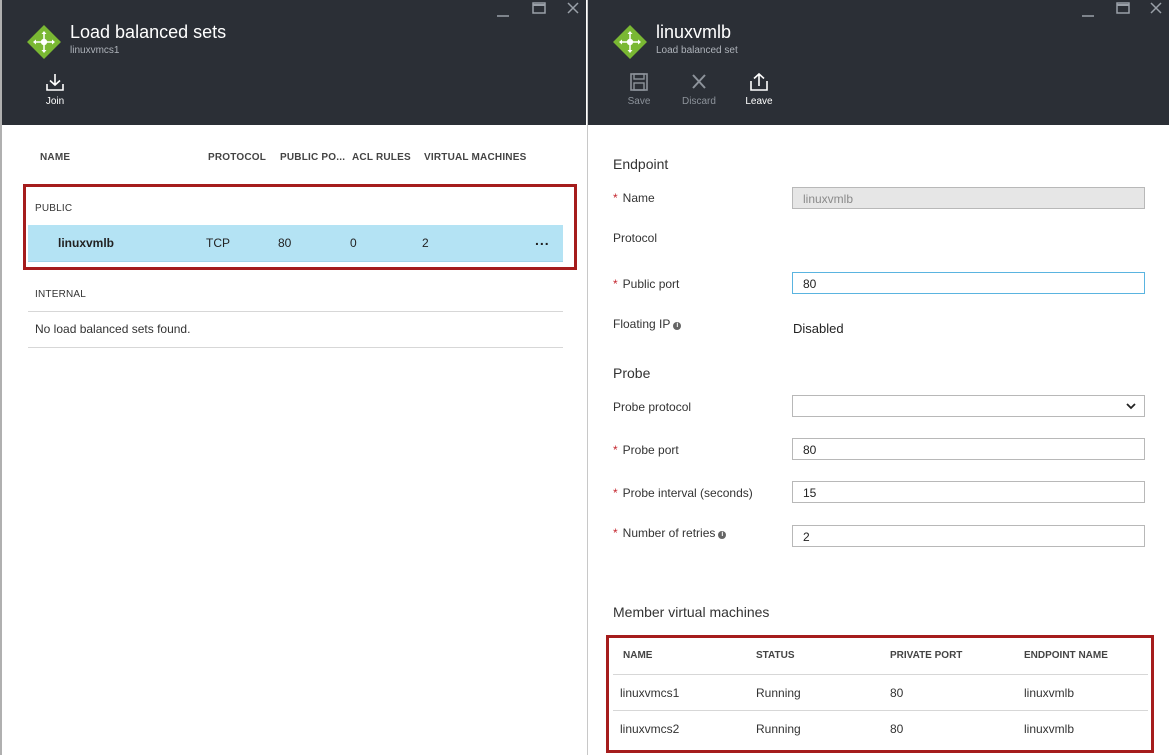 The image size is (1169, 755). Describe the element at coordinates (237, 157) in the screenshot. I see `column-header-protocol: PROTOCOL` at that location.